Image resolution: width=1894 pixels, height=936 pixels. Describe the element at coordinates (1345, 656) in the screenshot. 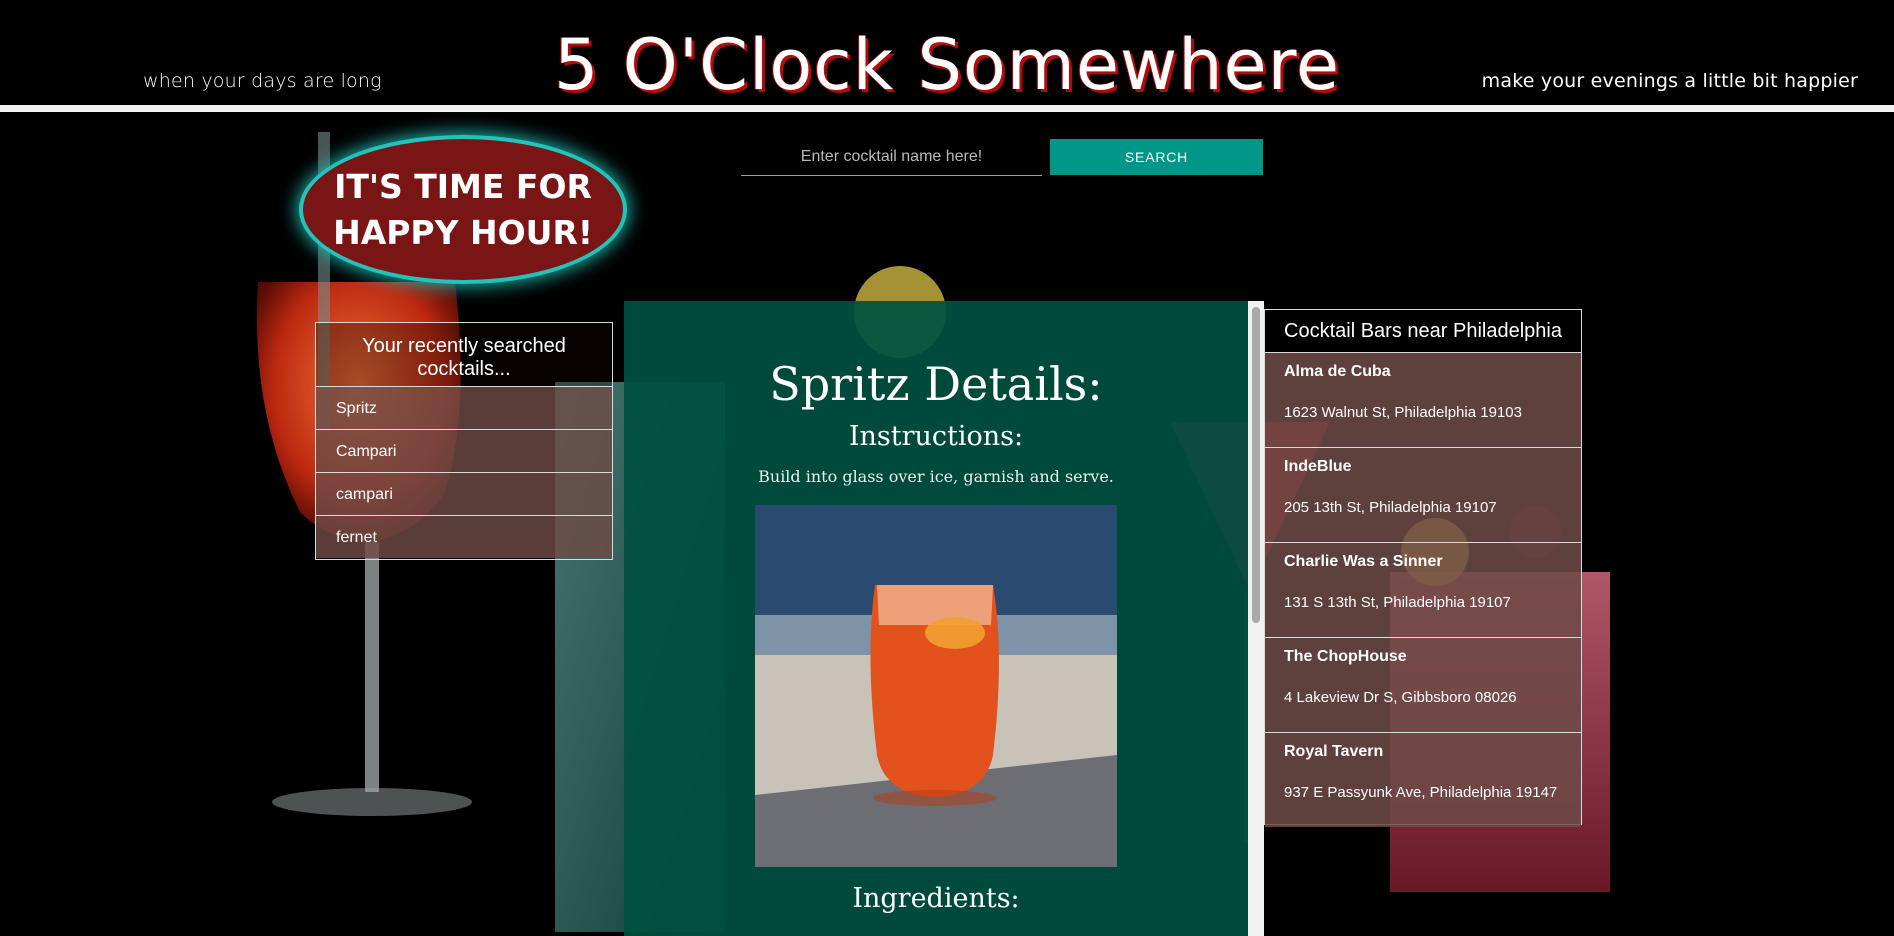

I see `bar-name: The ChopHouse` at that location.